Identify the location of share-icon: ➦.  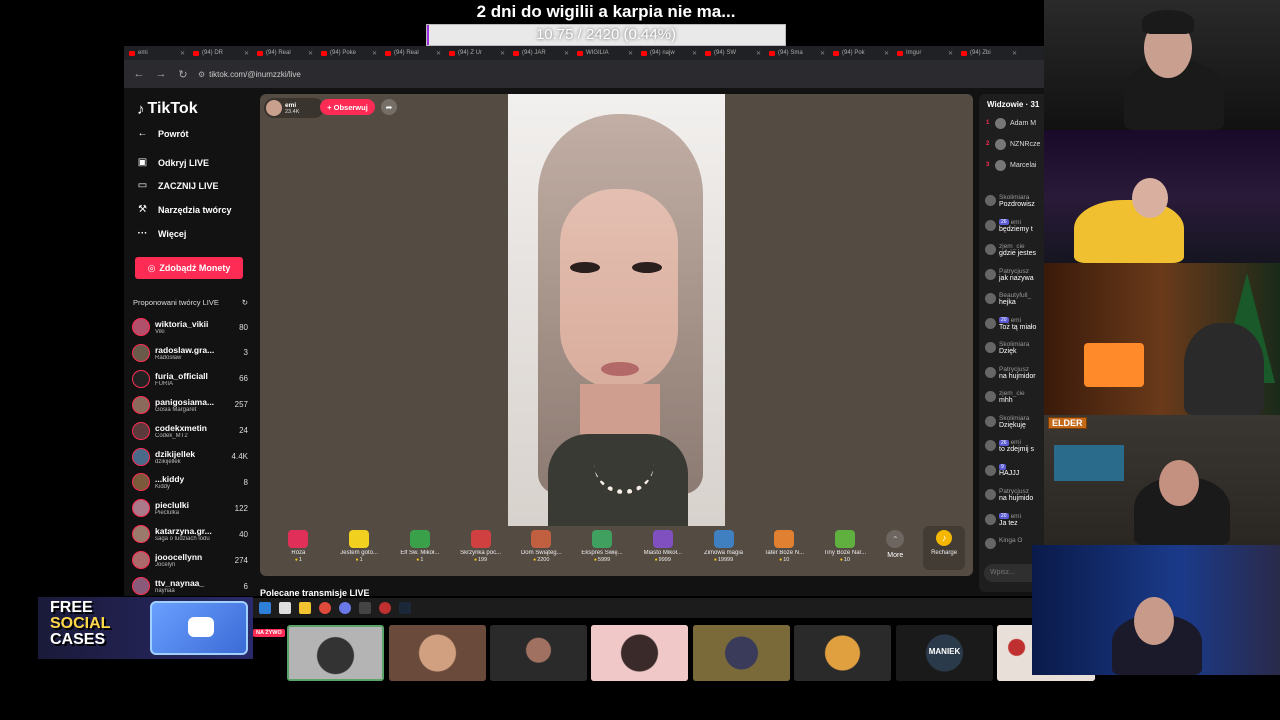
(389, 107).